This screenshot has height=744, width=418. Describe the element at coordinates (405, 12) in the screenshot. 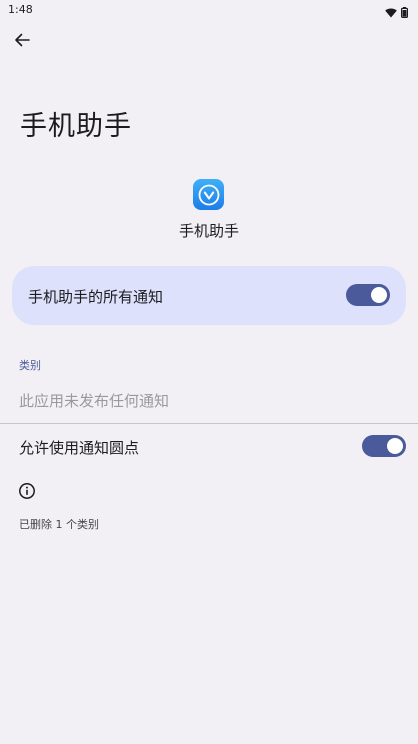

I see `battery-icon` at that location.